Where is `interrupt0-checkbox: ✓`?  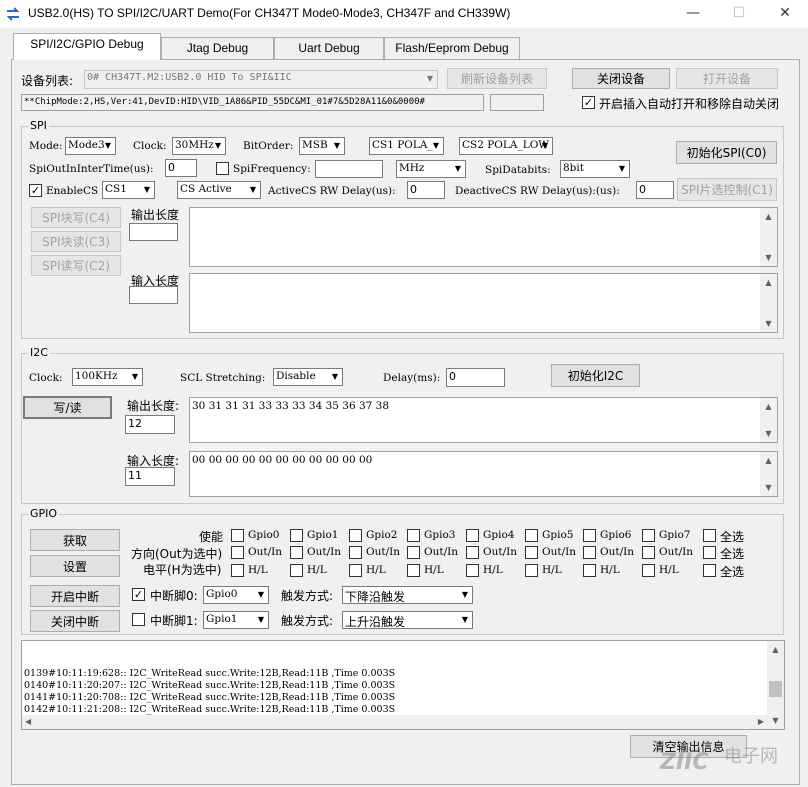
interrupt0-checkbox: ✓ is located at coordinates (138, 594).